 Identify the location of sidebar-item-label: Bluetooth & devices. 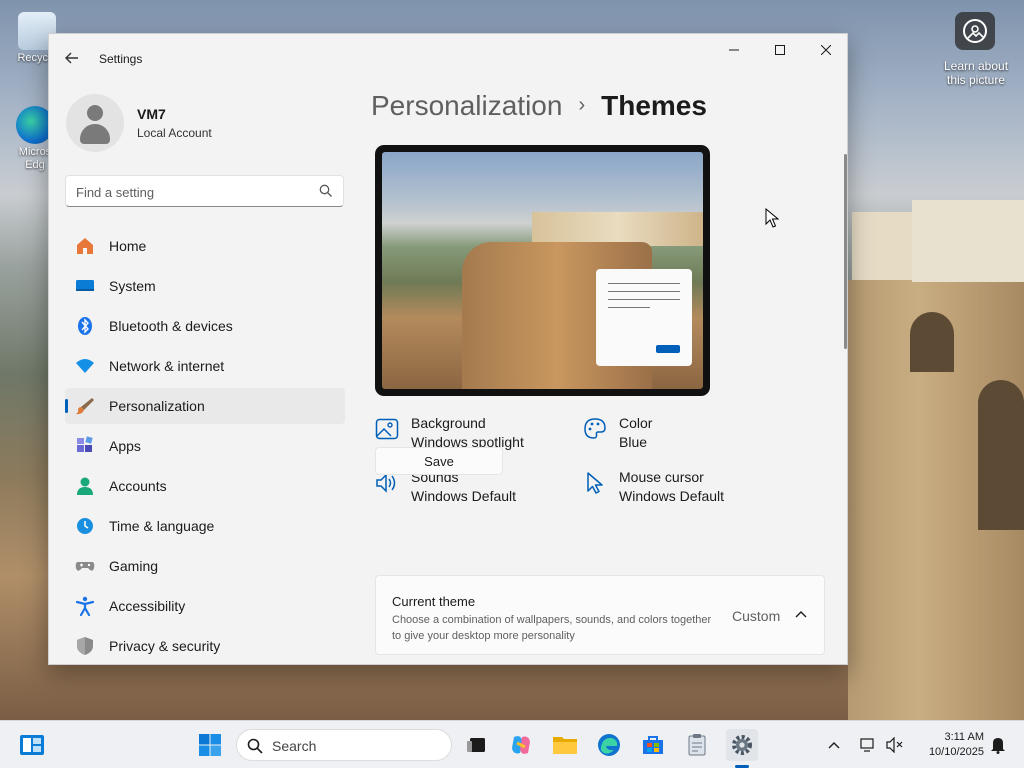
(171, 326).